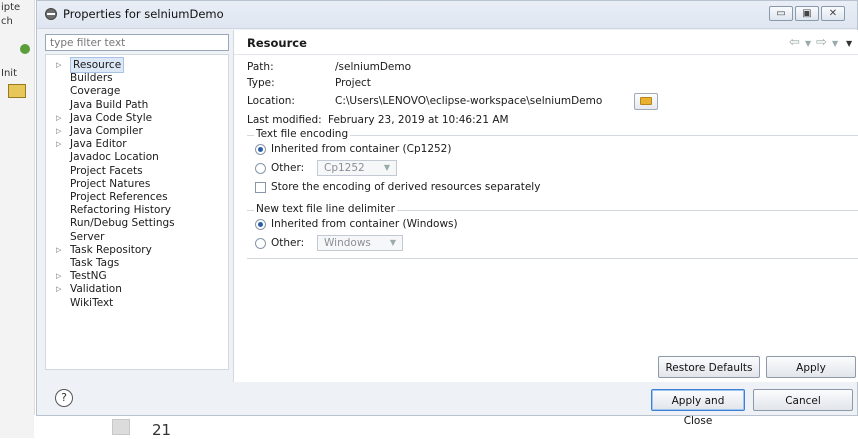 This screenshot has width=858, height=439. Describe the element at coordinates (849, 43) in the screenshot. I see `view-menu-icon: ▼` at that location.